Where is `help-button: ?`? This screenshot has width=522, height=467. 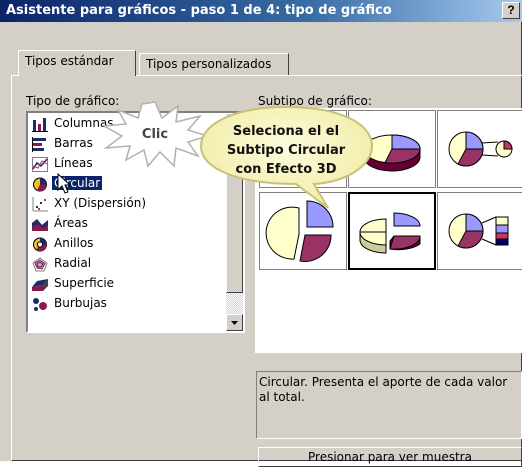 help-button: ? is located at coordinates (511, 10).